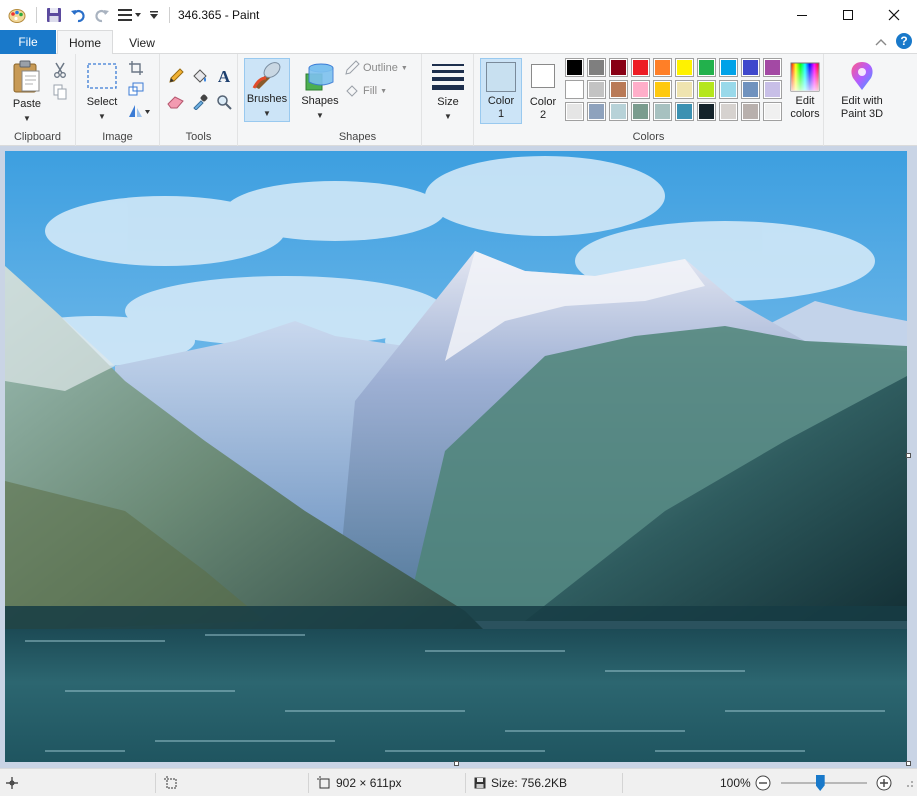  I want to click on chevron-down-icon: ▼, so click(102, 116).